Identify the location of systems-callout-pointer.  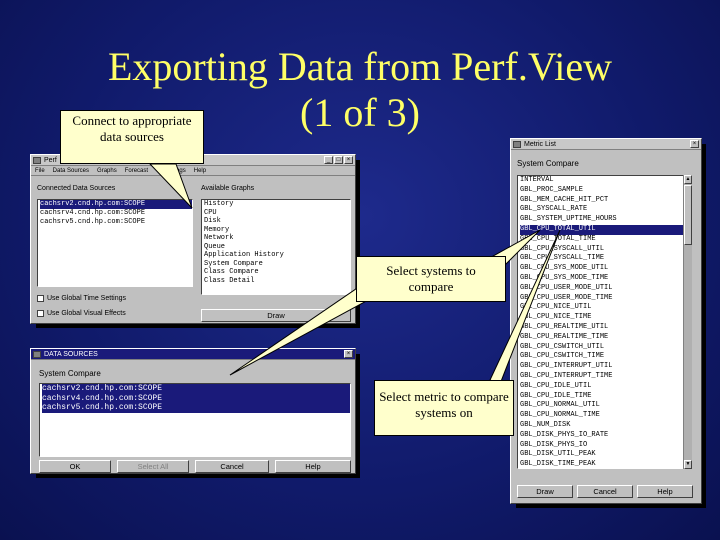
(301, 326).